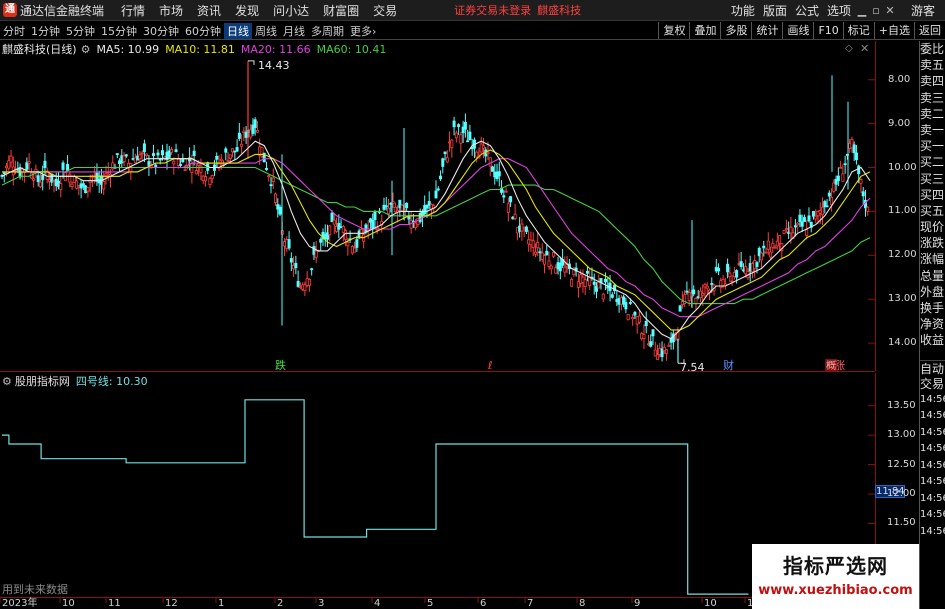 This screenshot has height=609, width=945. What do you see at coordinates (200, 49) in the screenshot?
I see `ma10-label: MA10: 11.81` at bounding box center [200, 49].